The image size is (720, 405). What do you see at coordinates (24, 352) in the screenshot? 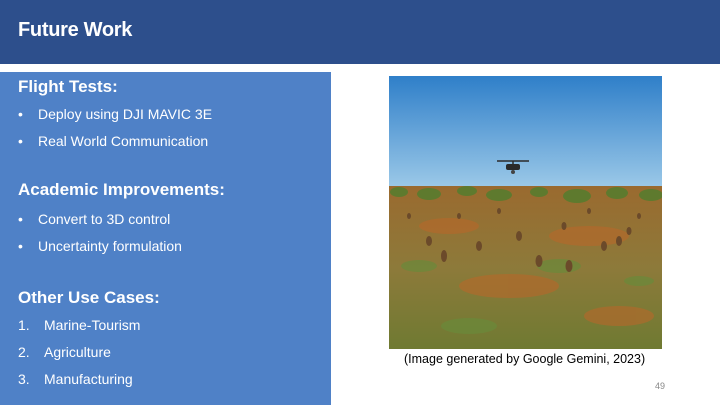
I see `list-number: 2.` at bounding box center [24, 352].